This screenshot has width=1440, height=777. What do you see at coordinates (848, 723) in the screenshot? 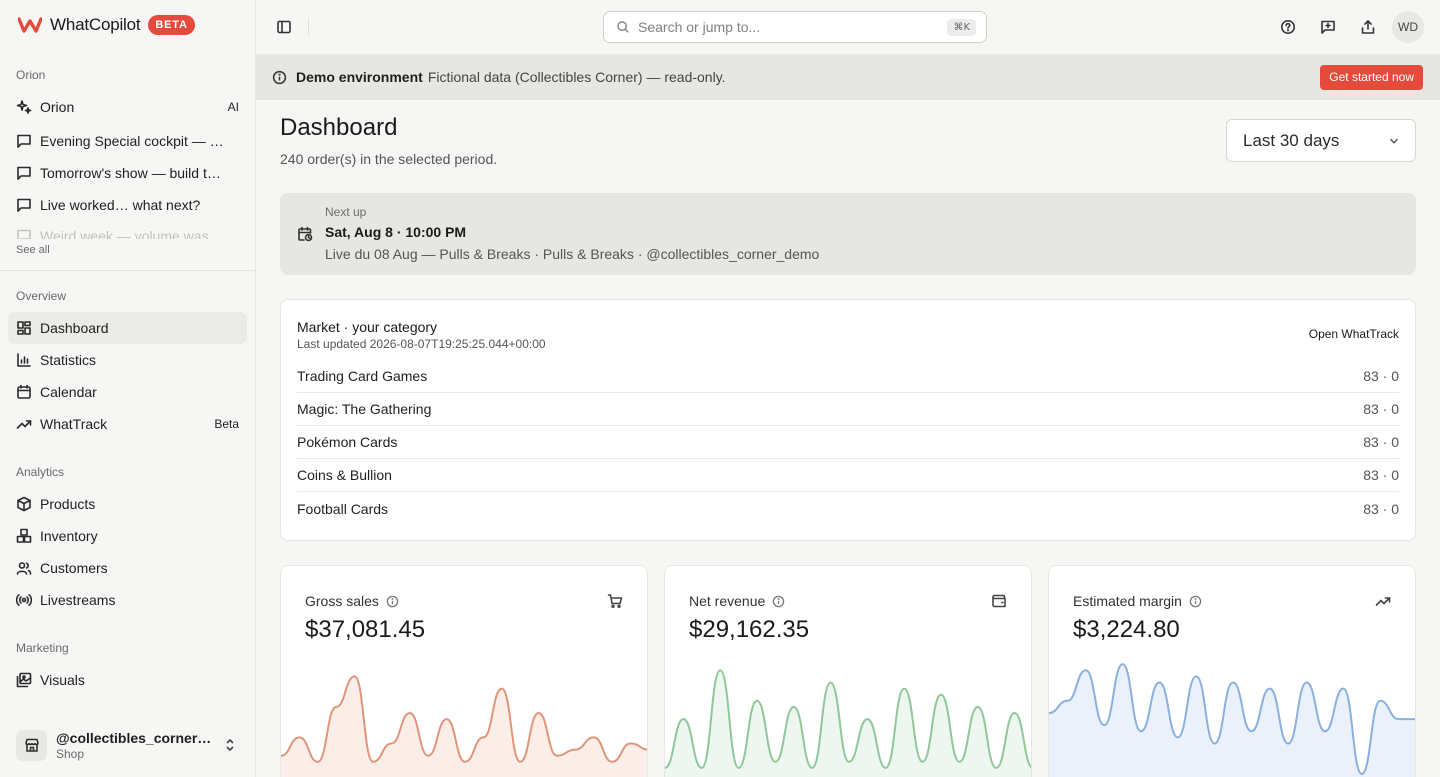
I see `net-revenue-sparkline` at bounding box center [848, 723].